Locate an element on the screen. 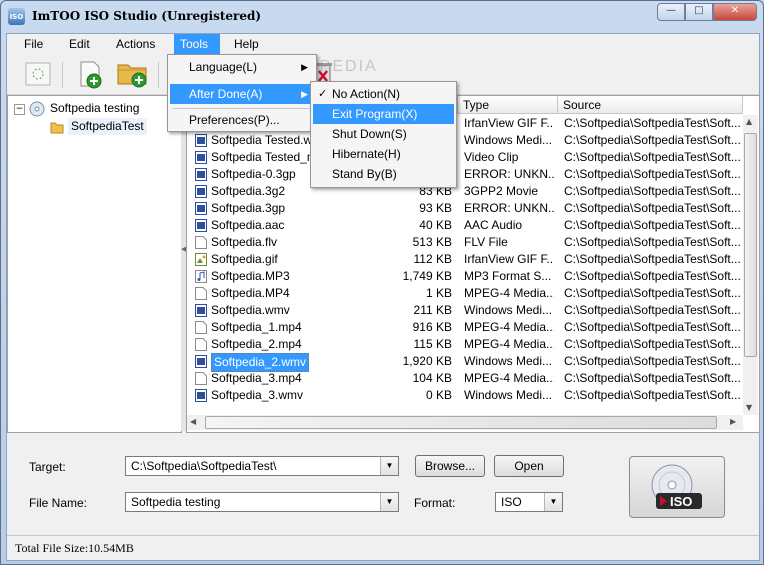  minimize-button: — is located at coordinates (671, 12).